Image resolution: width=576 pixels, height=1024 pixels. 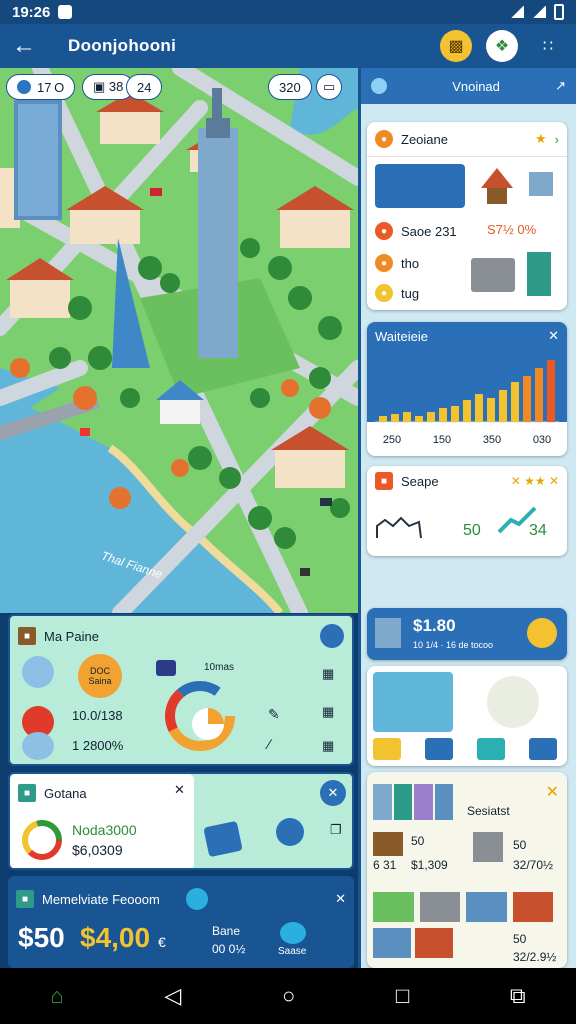 I want to click on list-icon: ▦, so click(x=328, y=746).